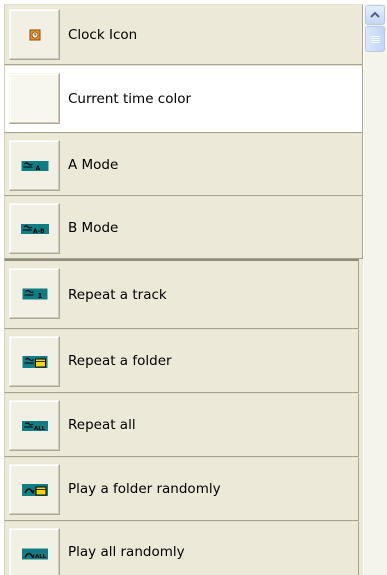 This screenshot has height=575, width=387. Describe the element at coordinates (181, 361) in the screenshot. I see `list-item-repeat-folder: Repeat a folder` at that location.